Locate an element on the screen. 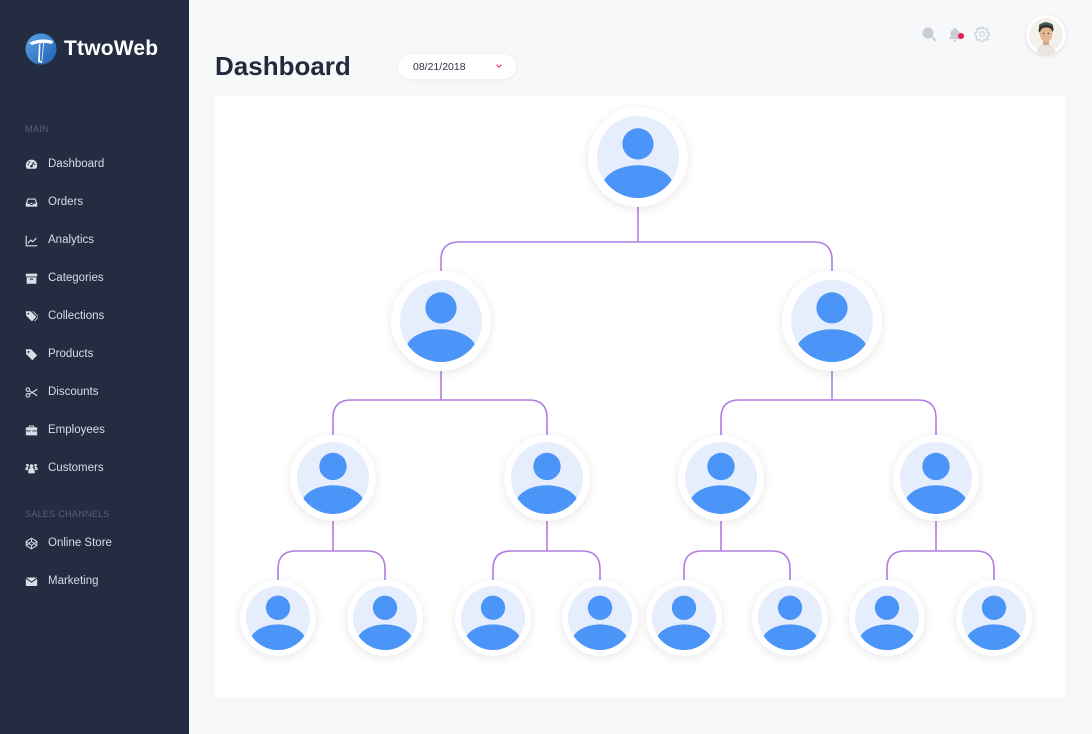 Image resolution: width=1092 pixels, height=734 pixels. date-filter-dropdown: 08/21/2018 is located at coordinates (457, 66).